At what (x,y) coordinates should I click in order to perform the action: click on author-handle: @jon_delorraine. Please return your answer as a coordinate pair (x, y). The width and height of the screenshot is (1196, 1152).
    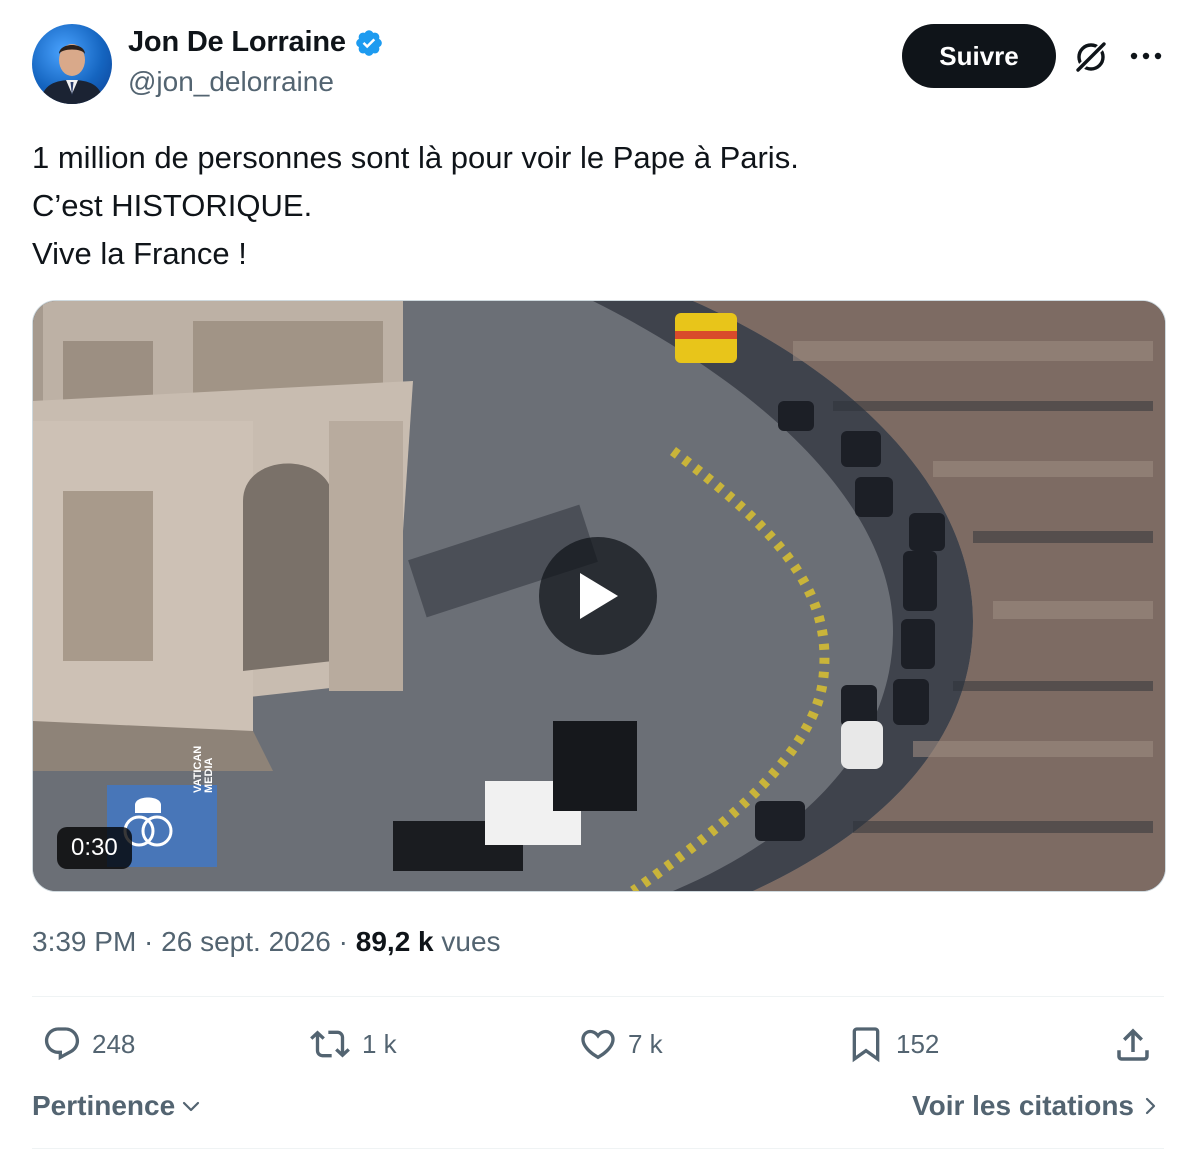
    Looking at the image, I should click on (231, 82).